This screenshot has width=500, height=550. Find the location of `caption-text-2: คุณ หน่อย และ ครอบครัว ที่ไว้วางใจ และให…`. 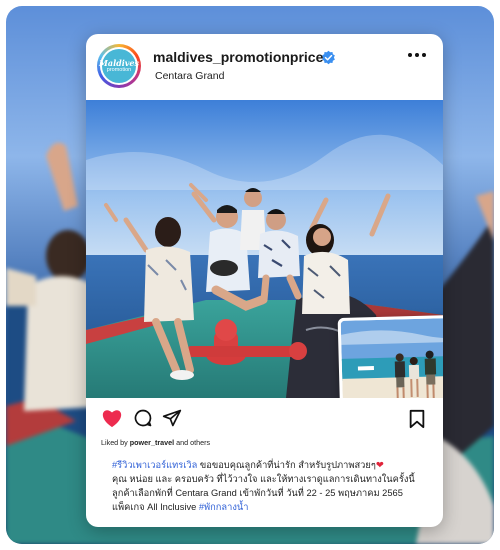

caption-text-2: คุณ หน่อย และ ครอบครัว ที่ไว้วางใจ และให… is located at coordinates (263, 493).